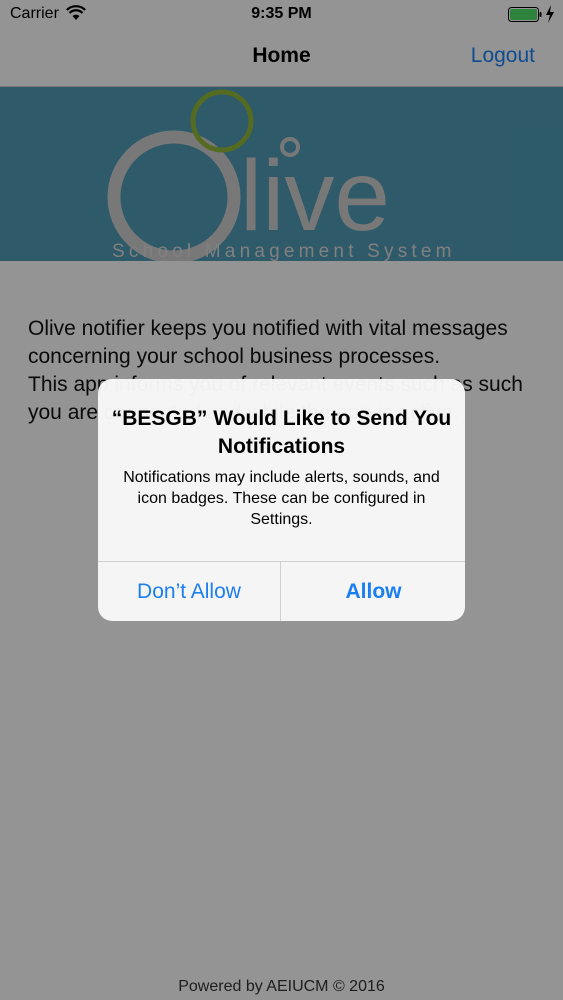  I want to click on alert-button-row: Don’t Allow Allow, so click(281, 591).